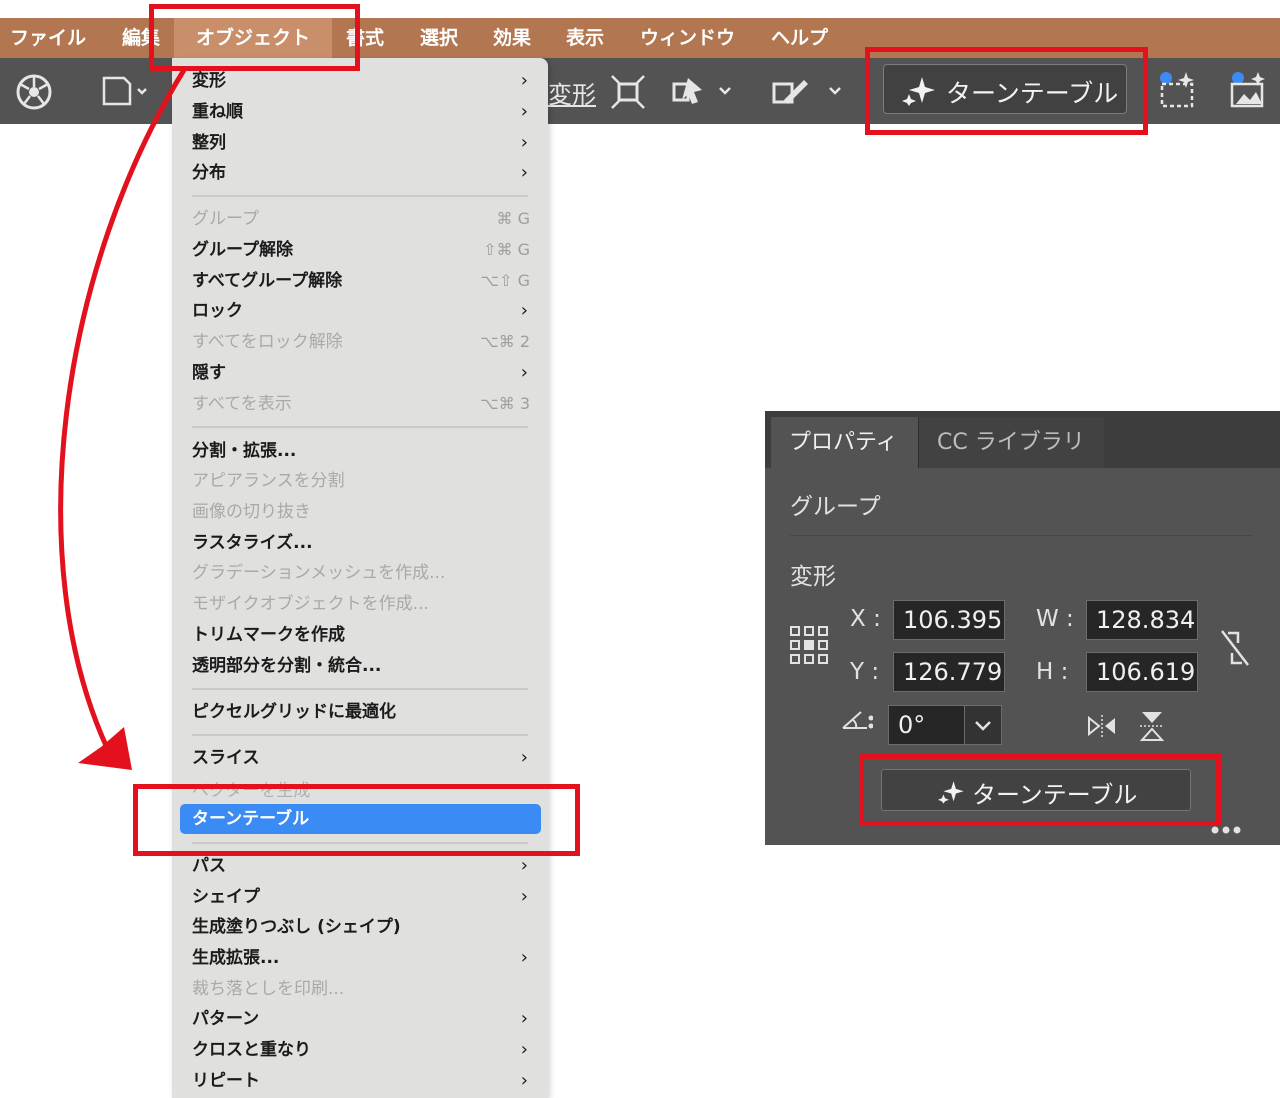 This screenshot has width=1280, height=1098. What do you see at coordinates (122, 419) in the screenshot?
I see `annotation-arrow` at bounding box center [122, 419].